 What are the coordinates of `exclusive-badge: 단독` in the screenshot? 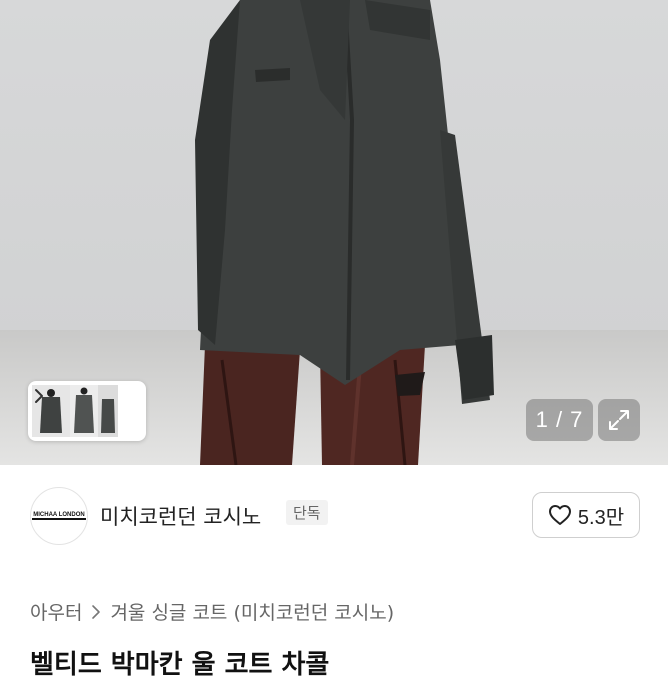 It's located at (307, 512).